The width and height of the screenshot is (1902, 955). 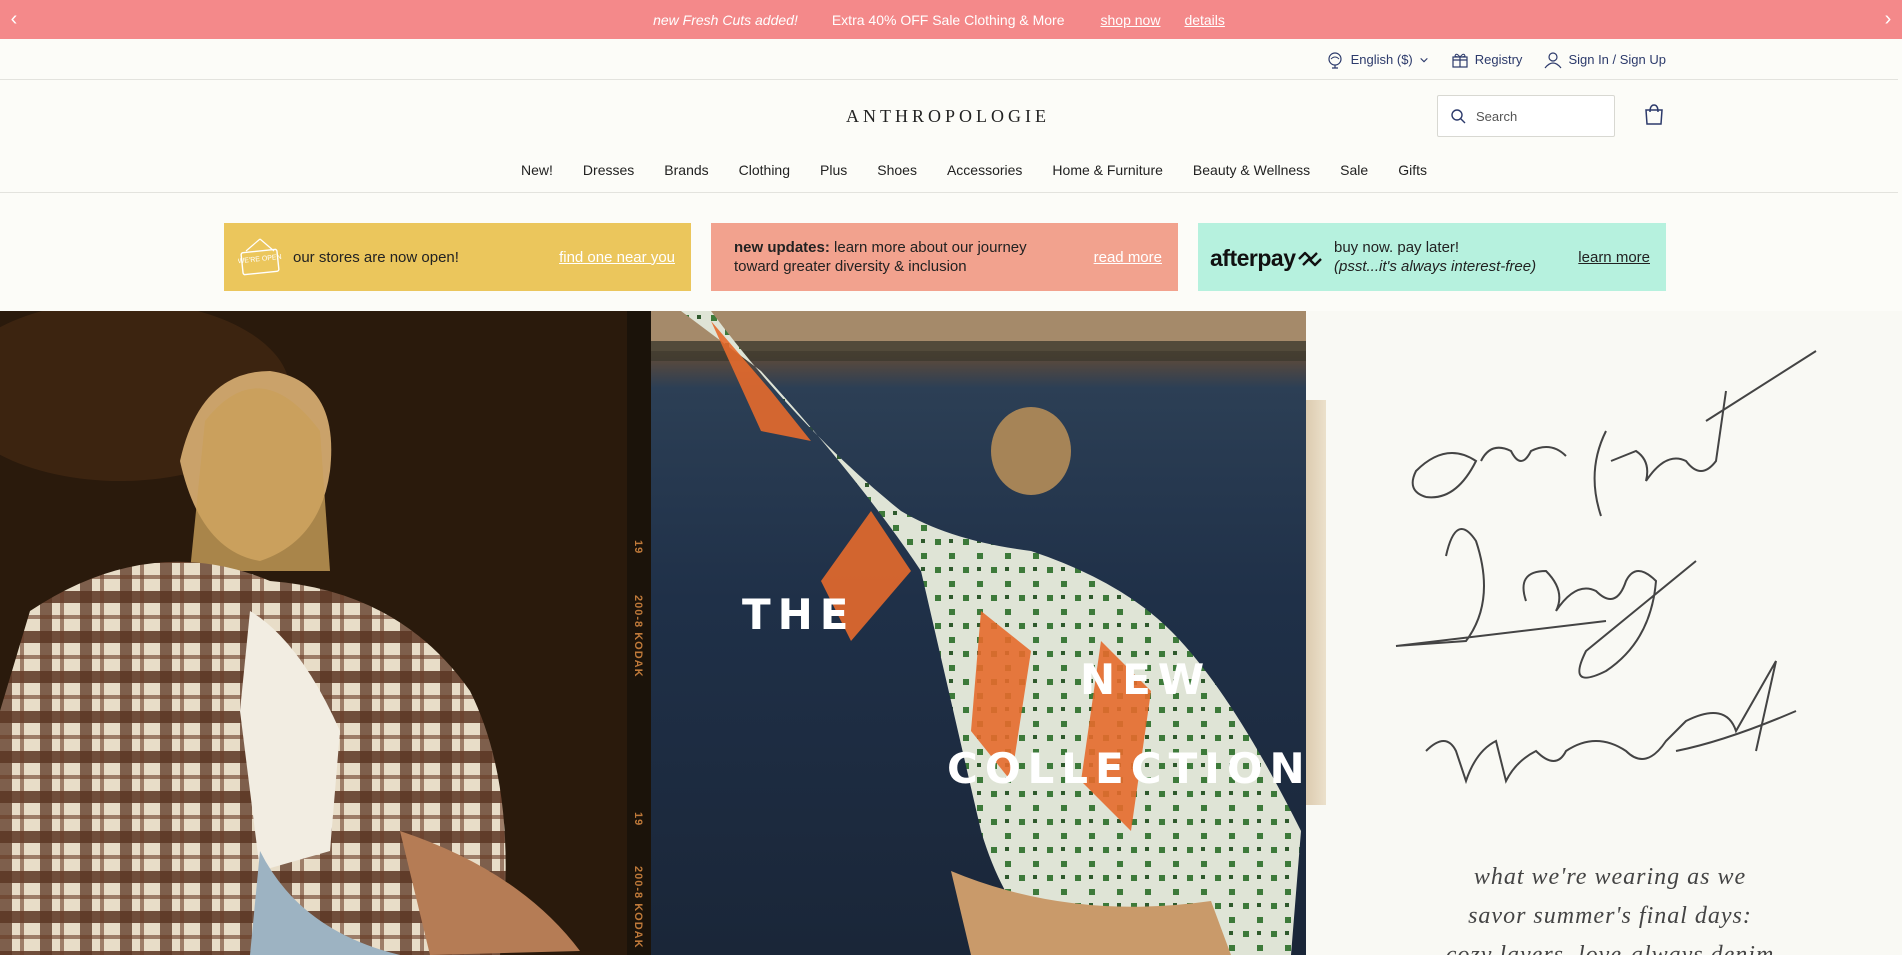 What do you see at coordinates (1316, 602) in the screenshot?
I see `tape-decoration` at bounding box center [1316, 602].